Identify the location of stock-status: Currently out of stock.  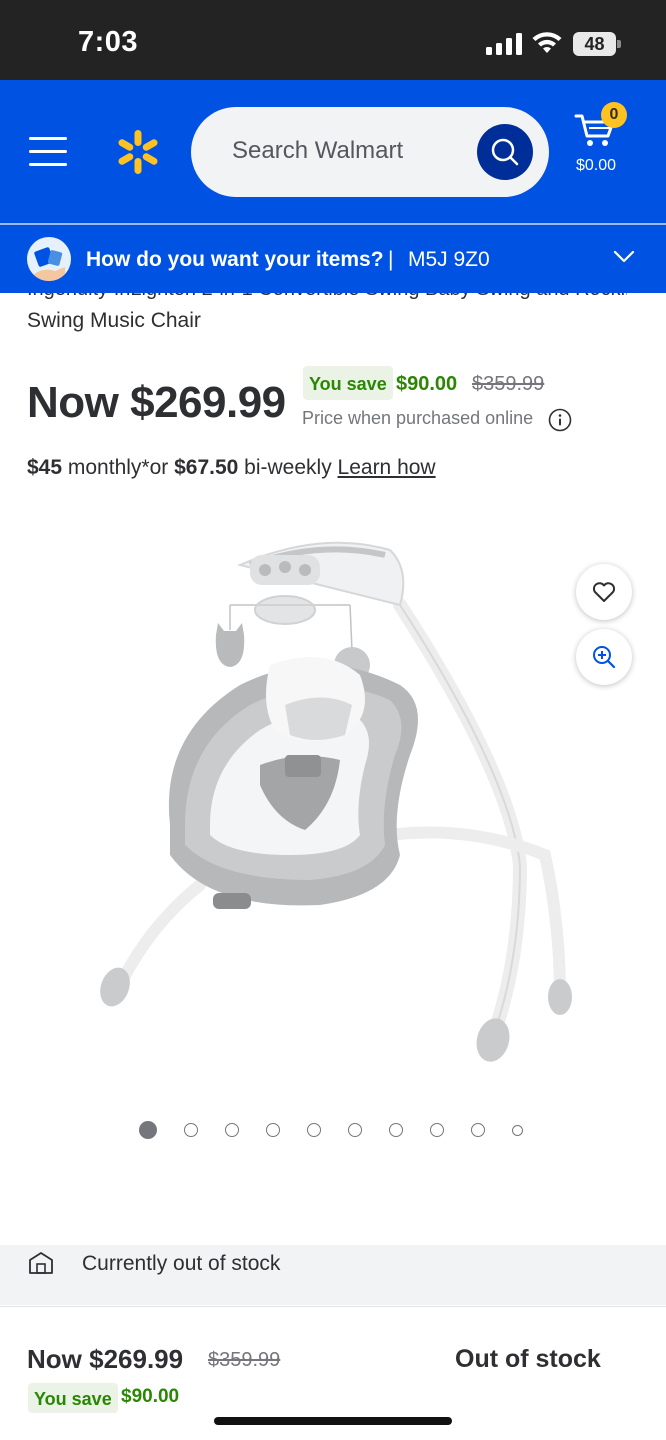
(333, 1275).